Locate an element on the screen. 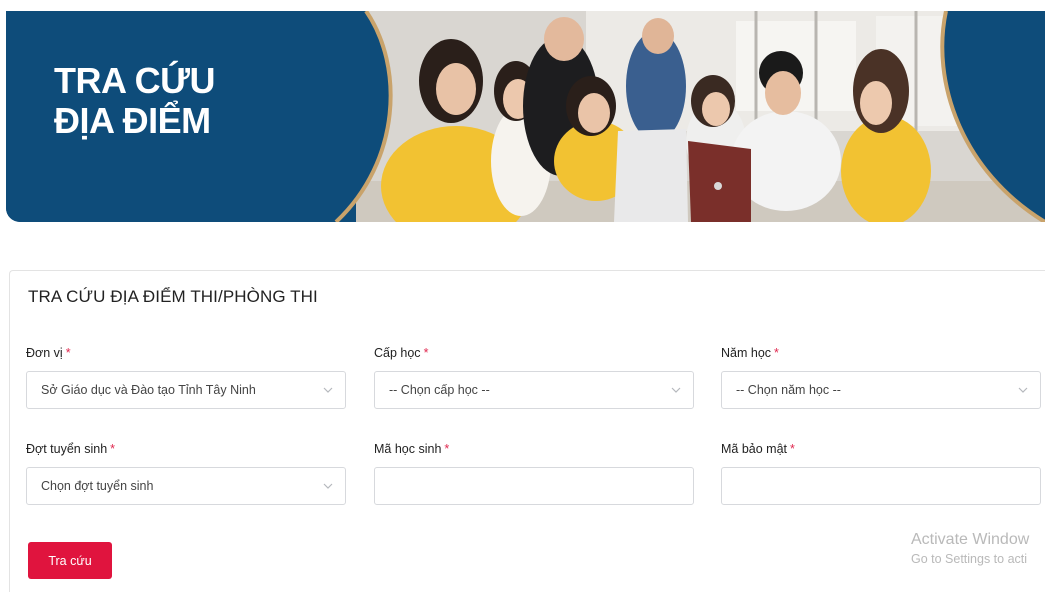 The width and height of the screenshot is (1045, 592). ma-hoc-sinh-label: Mã học sinh * is located at coordinates (412, 449).